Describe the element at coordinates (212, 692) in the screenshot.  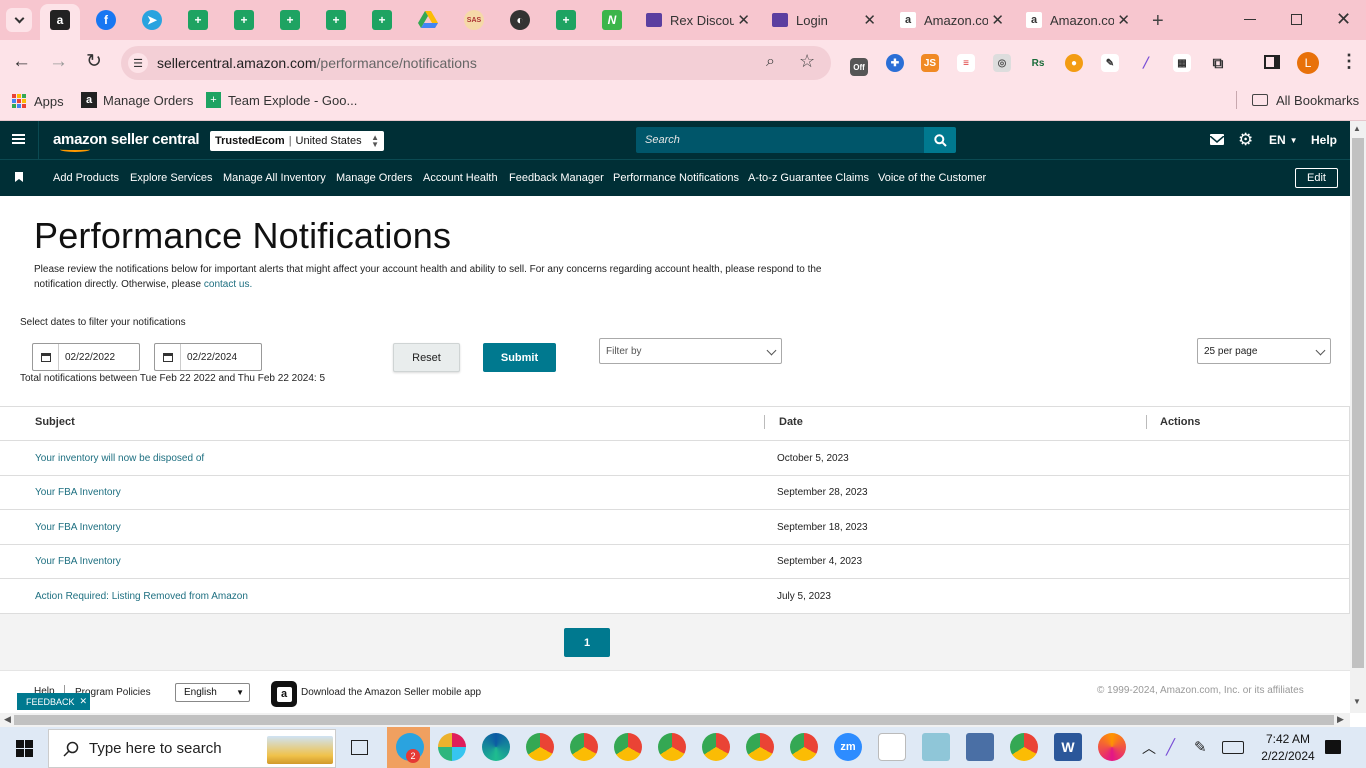
I see `footer-language-select: English ▼` at that location.